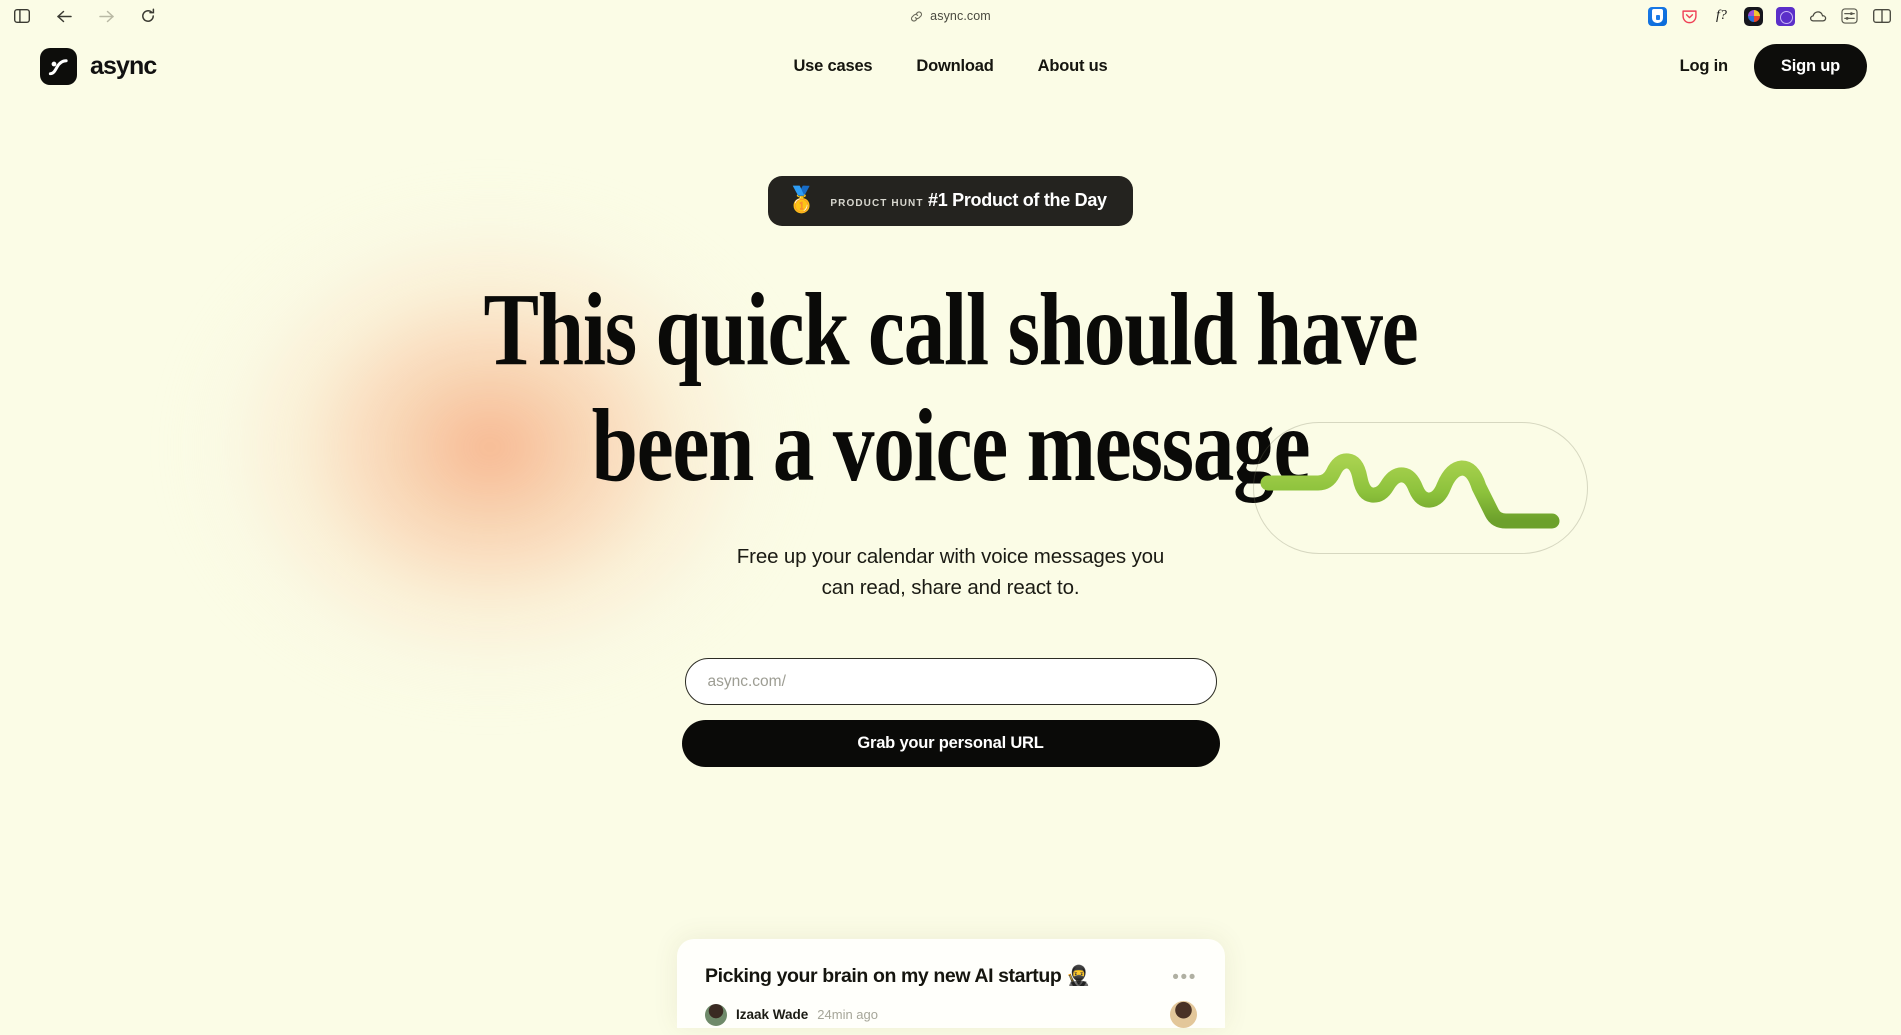 This screenshot has height=1035, width=1901. I want to click on primary-nav: Use cases Download About us, so click(950, 66).